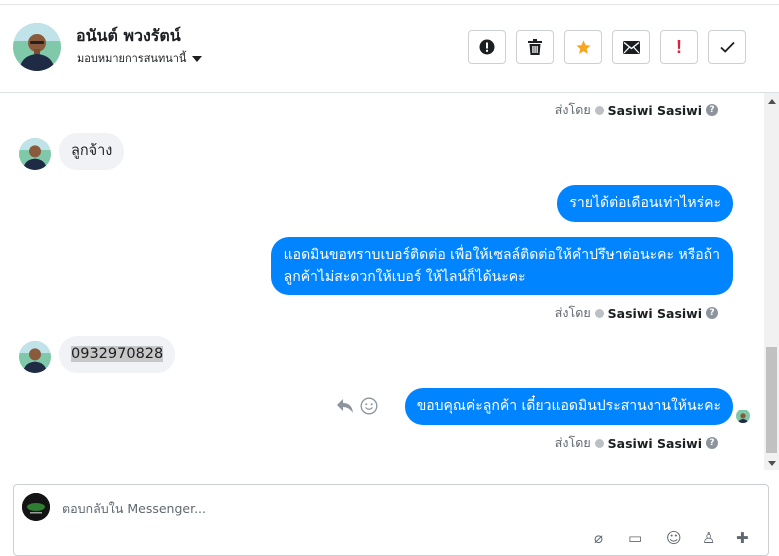  Describe the element at coordinates (37, 47) in the screenshot. I see `contact-avatar` at that location.